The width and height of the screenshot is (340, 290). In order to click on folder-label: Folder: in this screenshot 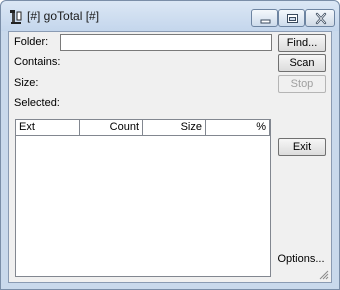, I will do `click(31, 42)`.